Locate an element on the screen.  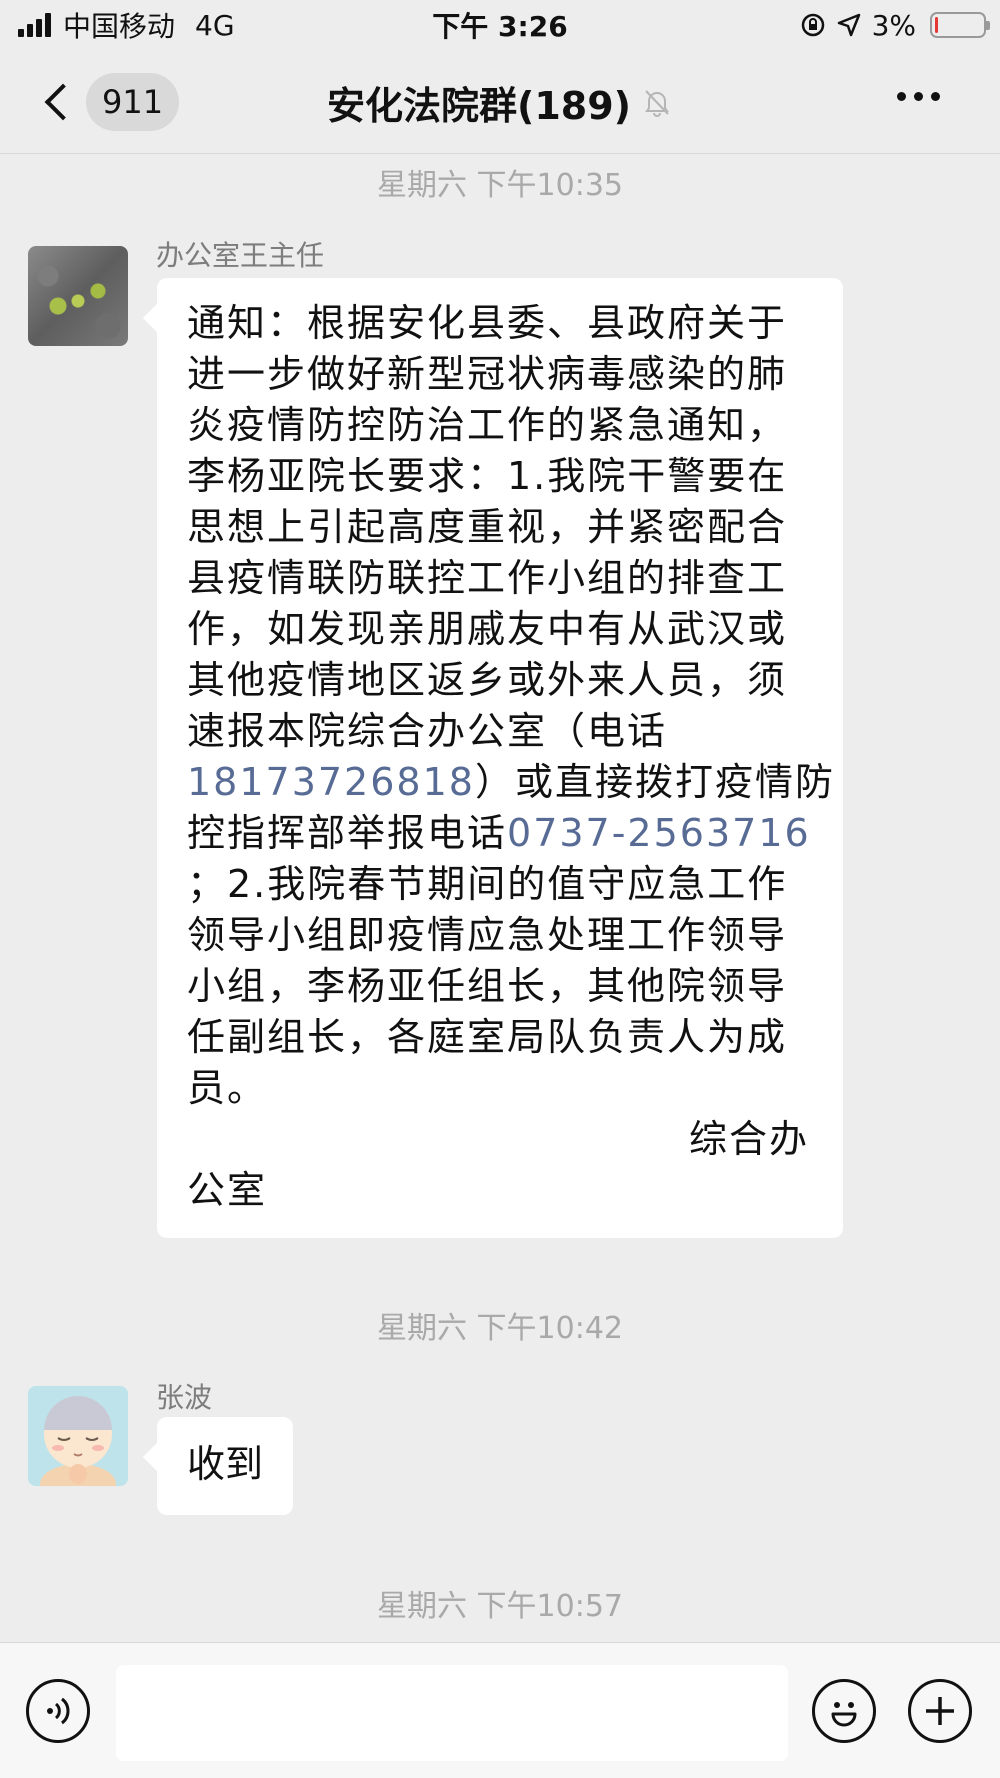
message-line: 思想上引起高度重视，并紧密配合 is located at coordinates (487, 527).